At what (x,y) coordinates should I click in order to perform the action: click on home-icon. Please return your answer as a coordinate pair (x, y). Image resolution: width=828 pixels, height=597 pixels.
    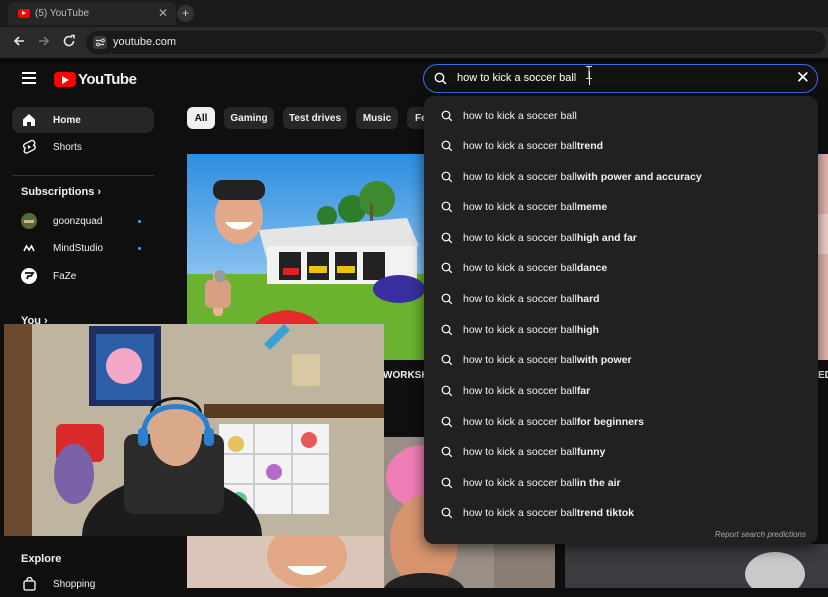
    Looking at the image, I should click on (29, 120).